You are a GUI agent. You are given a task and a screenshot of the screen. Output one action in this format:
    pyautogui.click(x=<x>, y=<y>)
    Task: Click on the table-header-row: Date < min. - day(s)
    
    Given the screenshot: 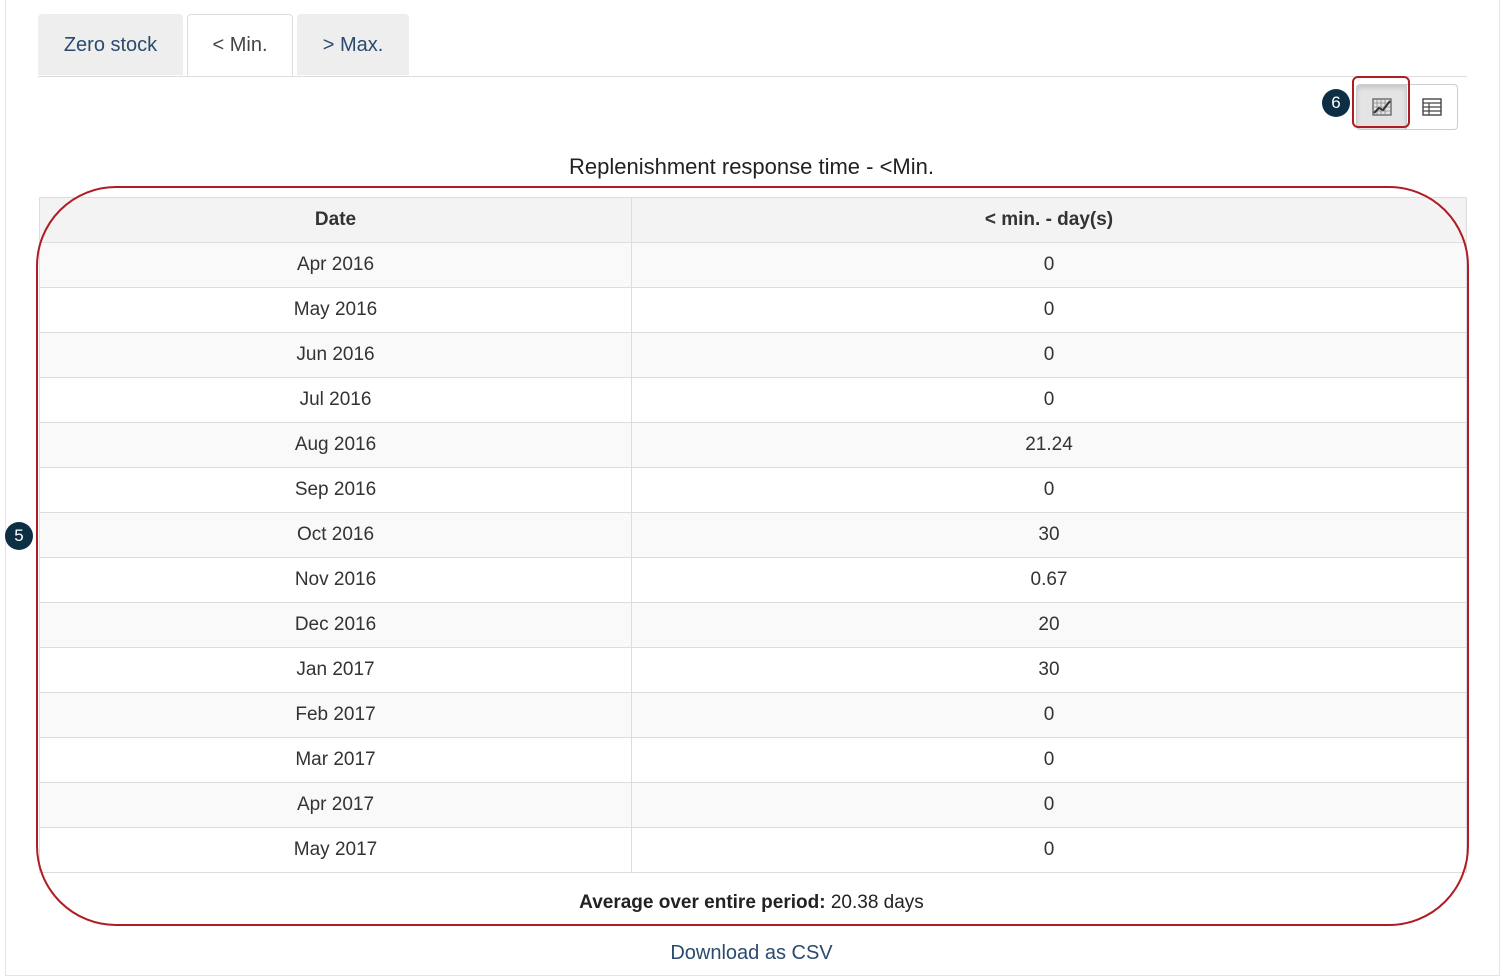 What is the action you would take?
    pyautogui.click(x=753, y=220)
    